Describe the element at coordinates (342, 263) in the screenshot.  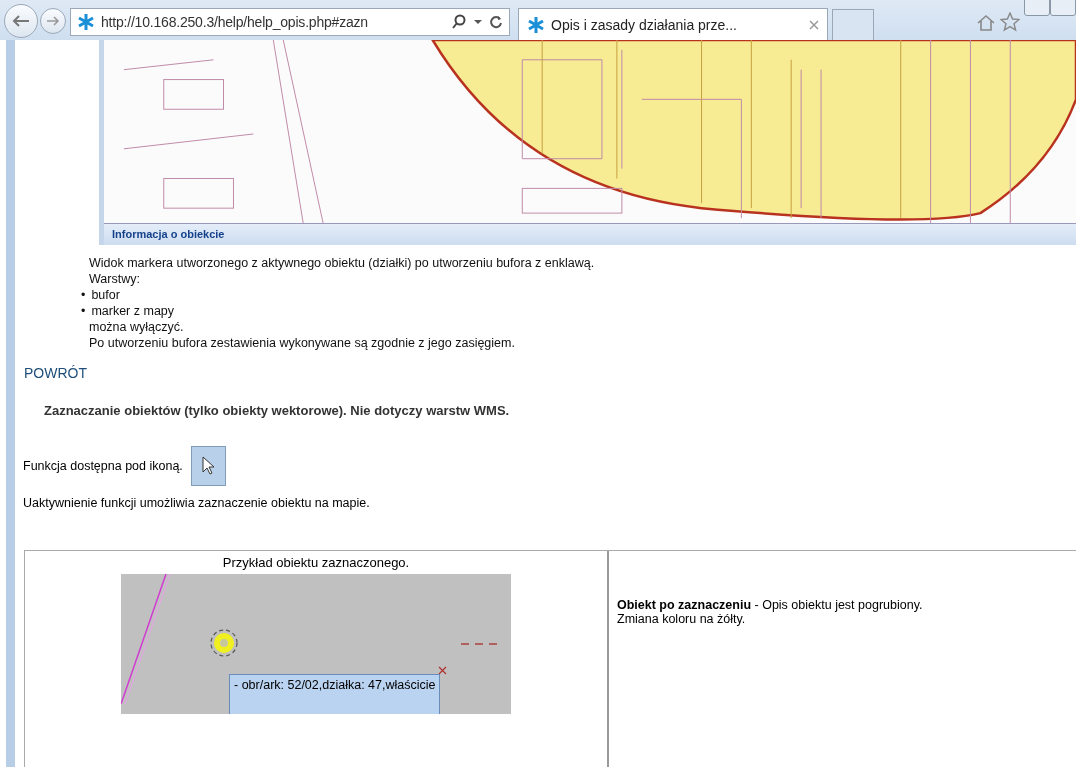
I see `body-text: Widok markera utworzonego z aktywnego obiektu (działki) po utworzeniu bufora z enklawą.` at that location.